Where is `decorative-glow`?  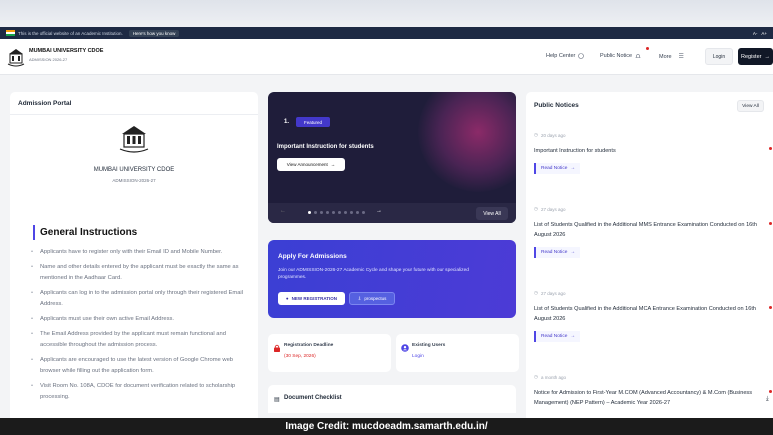 decorative-glow is located at coordinates (467, 142).